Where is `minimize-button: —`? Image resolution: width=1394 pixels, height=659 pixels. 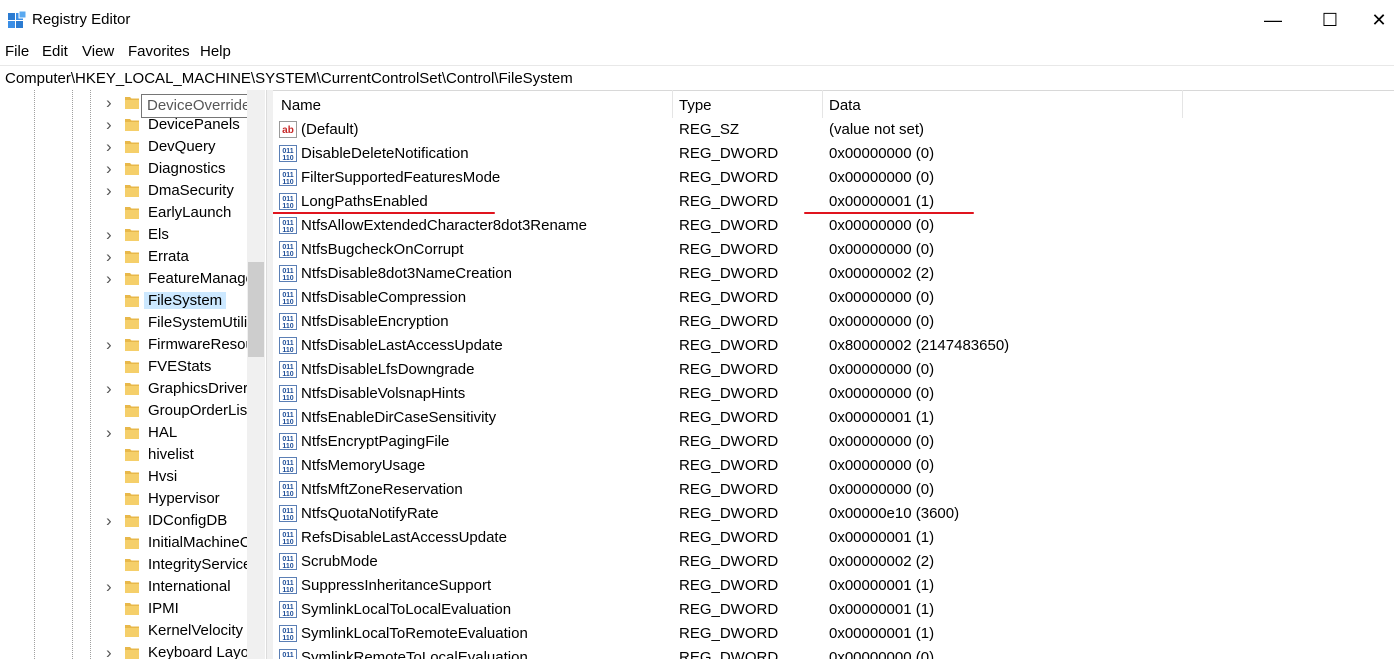 minimize-button: — is located at coordinates (1273, 20).